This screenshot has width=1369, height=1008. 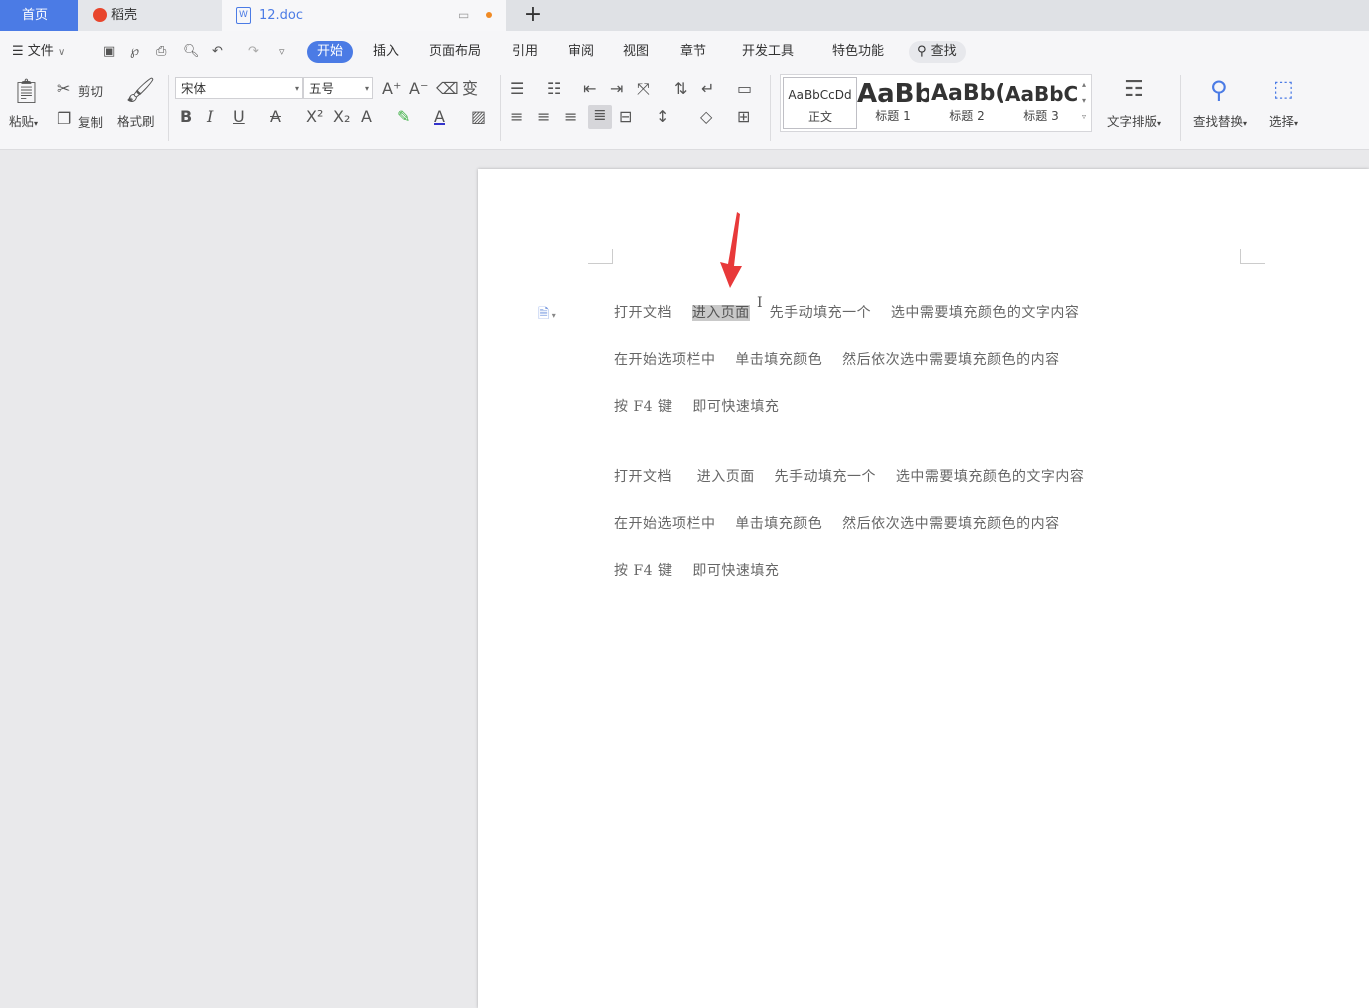 What do you see at coordinates (943, 51) in the screenshot?
I see `search-label: 查找` at bounding box center [943, 51].